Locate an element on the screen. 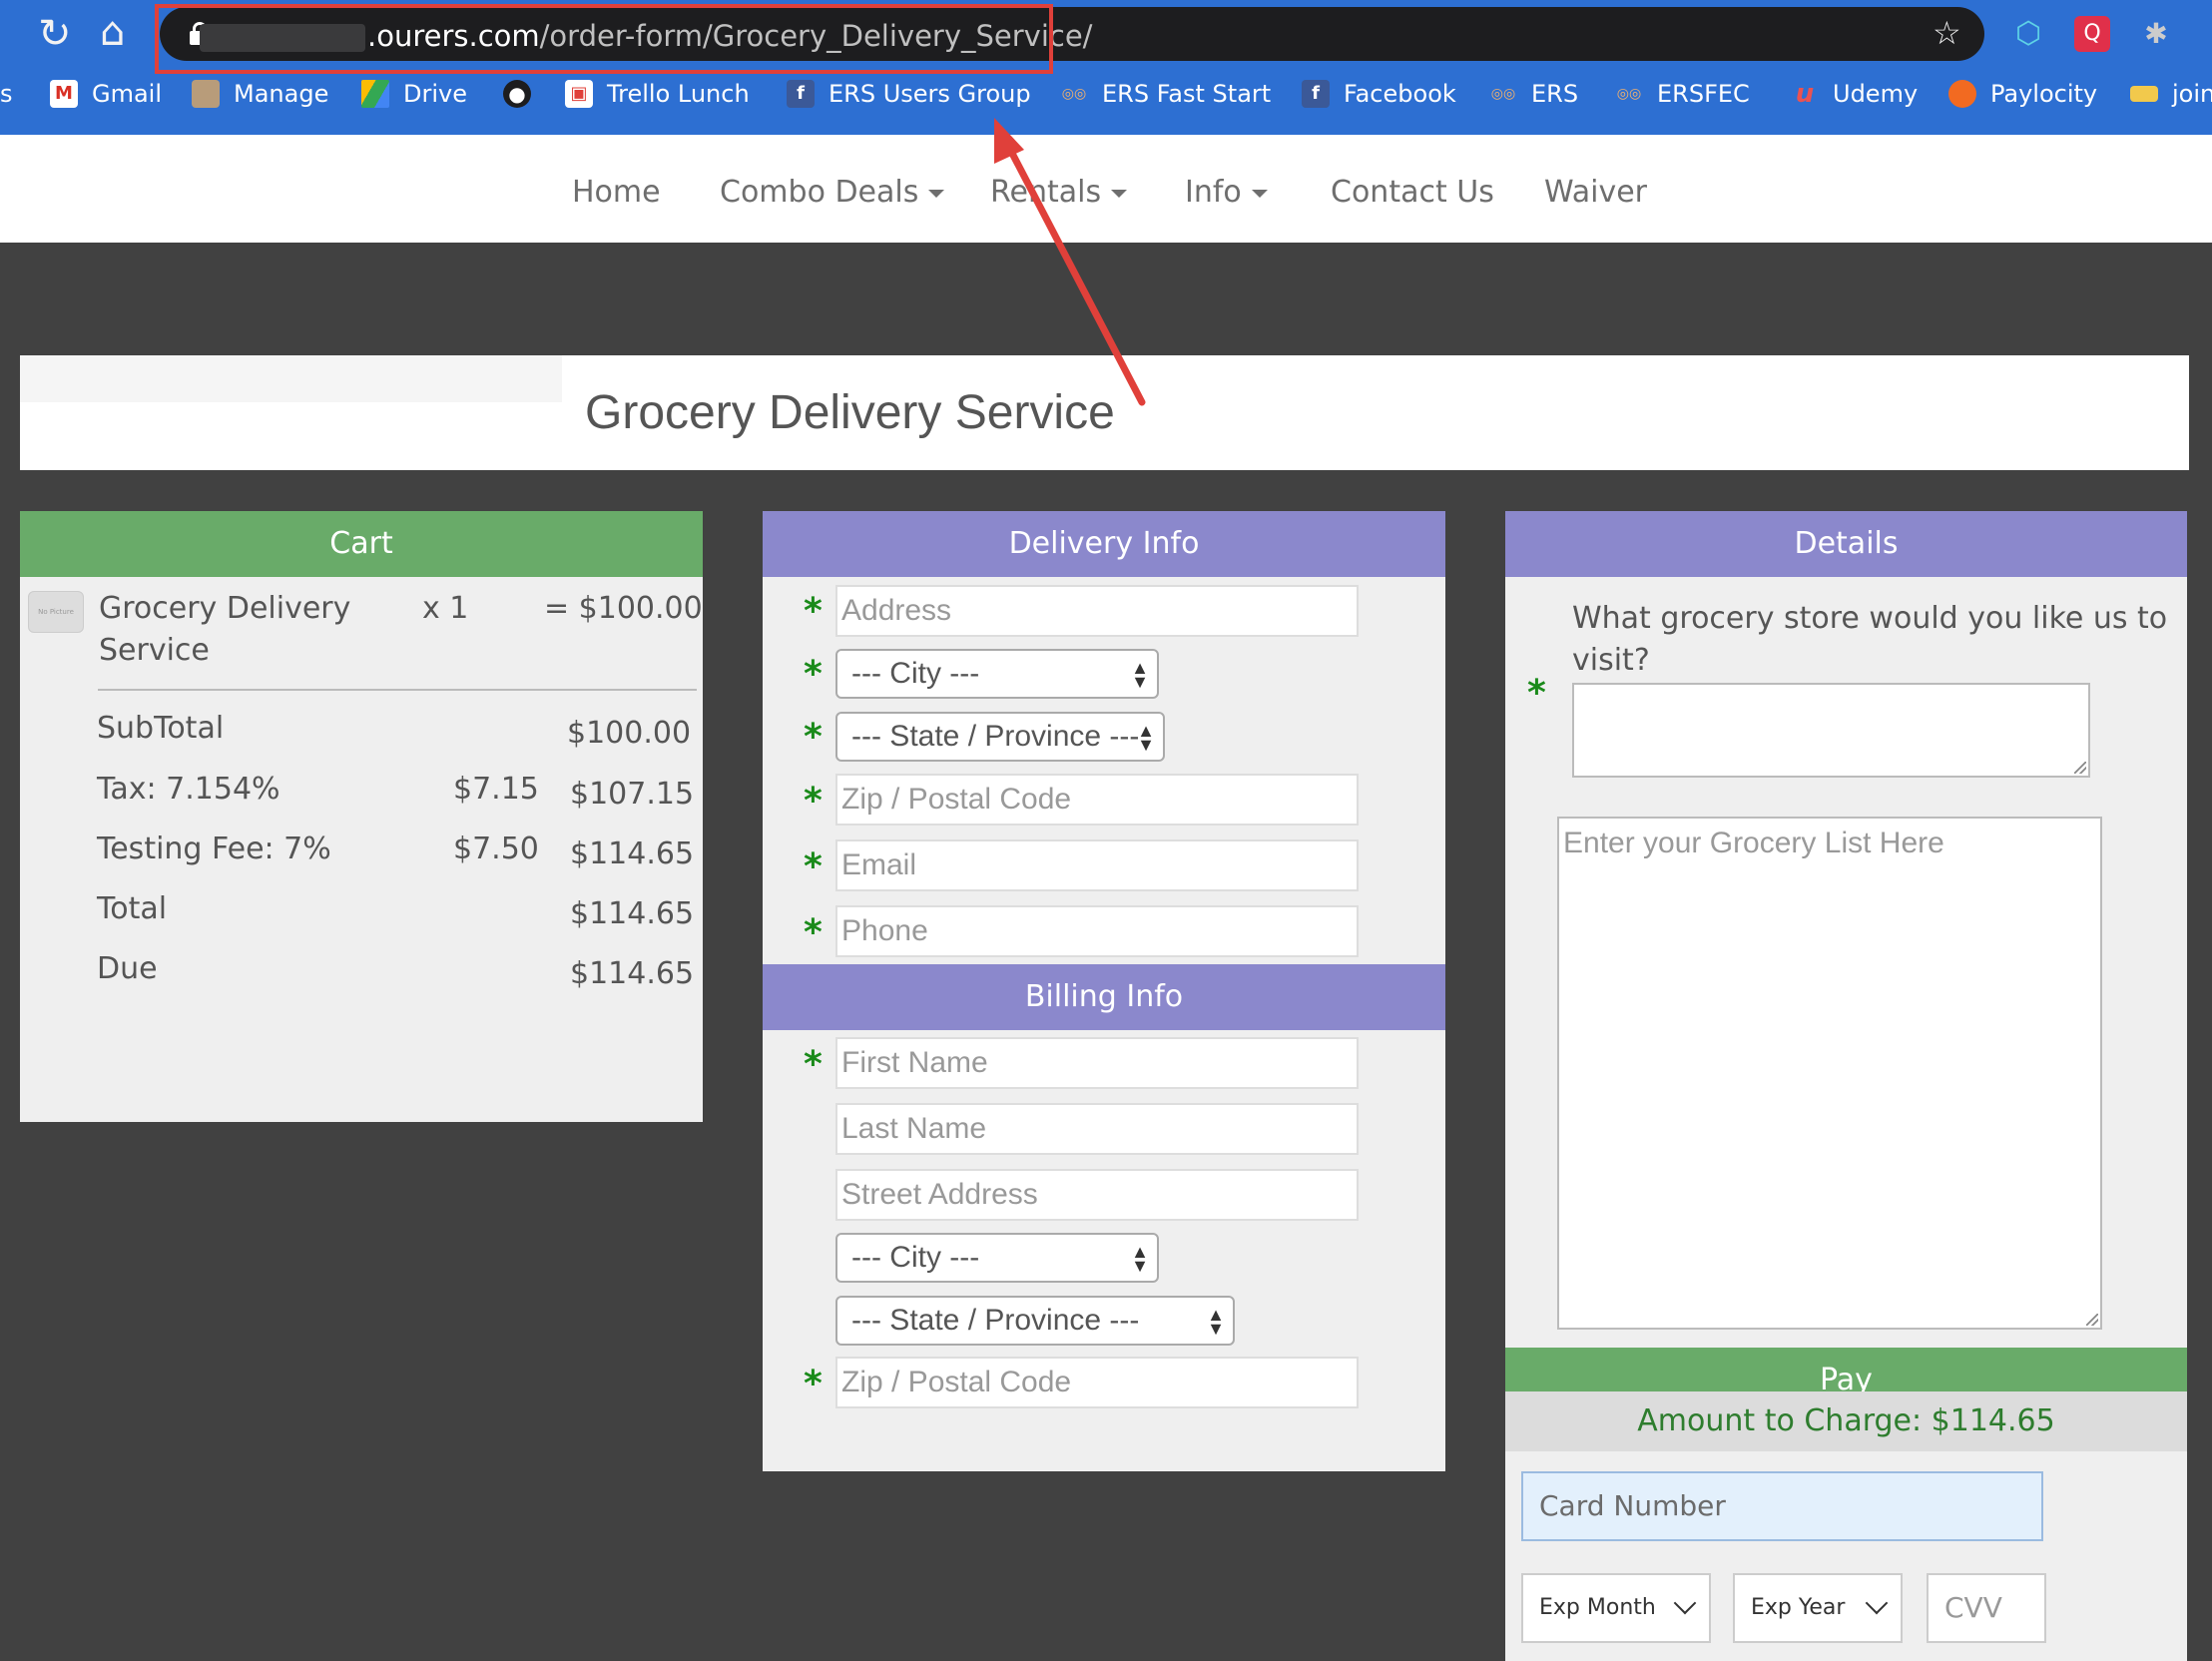 Image resolution: width=2212 pixels, height=1661 pixels. arrow-head is located at coordinates (1009, 141).